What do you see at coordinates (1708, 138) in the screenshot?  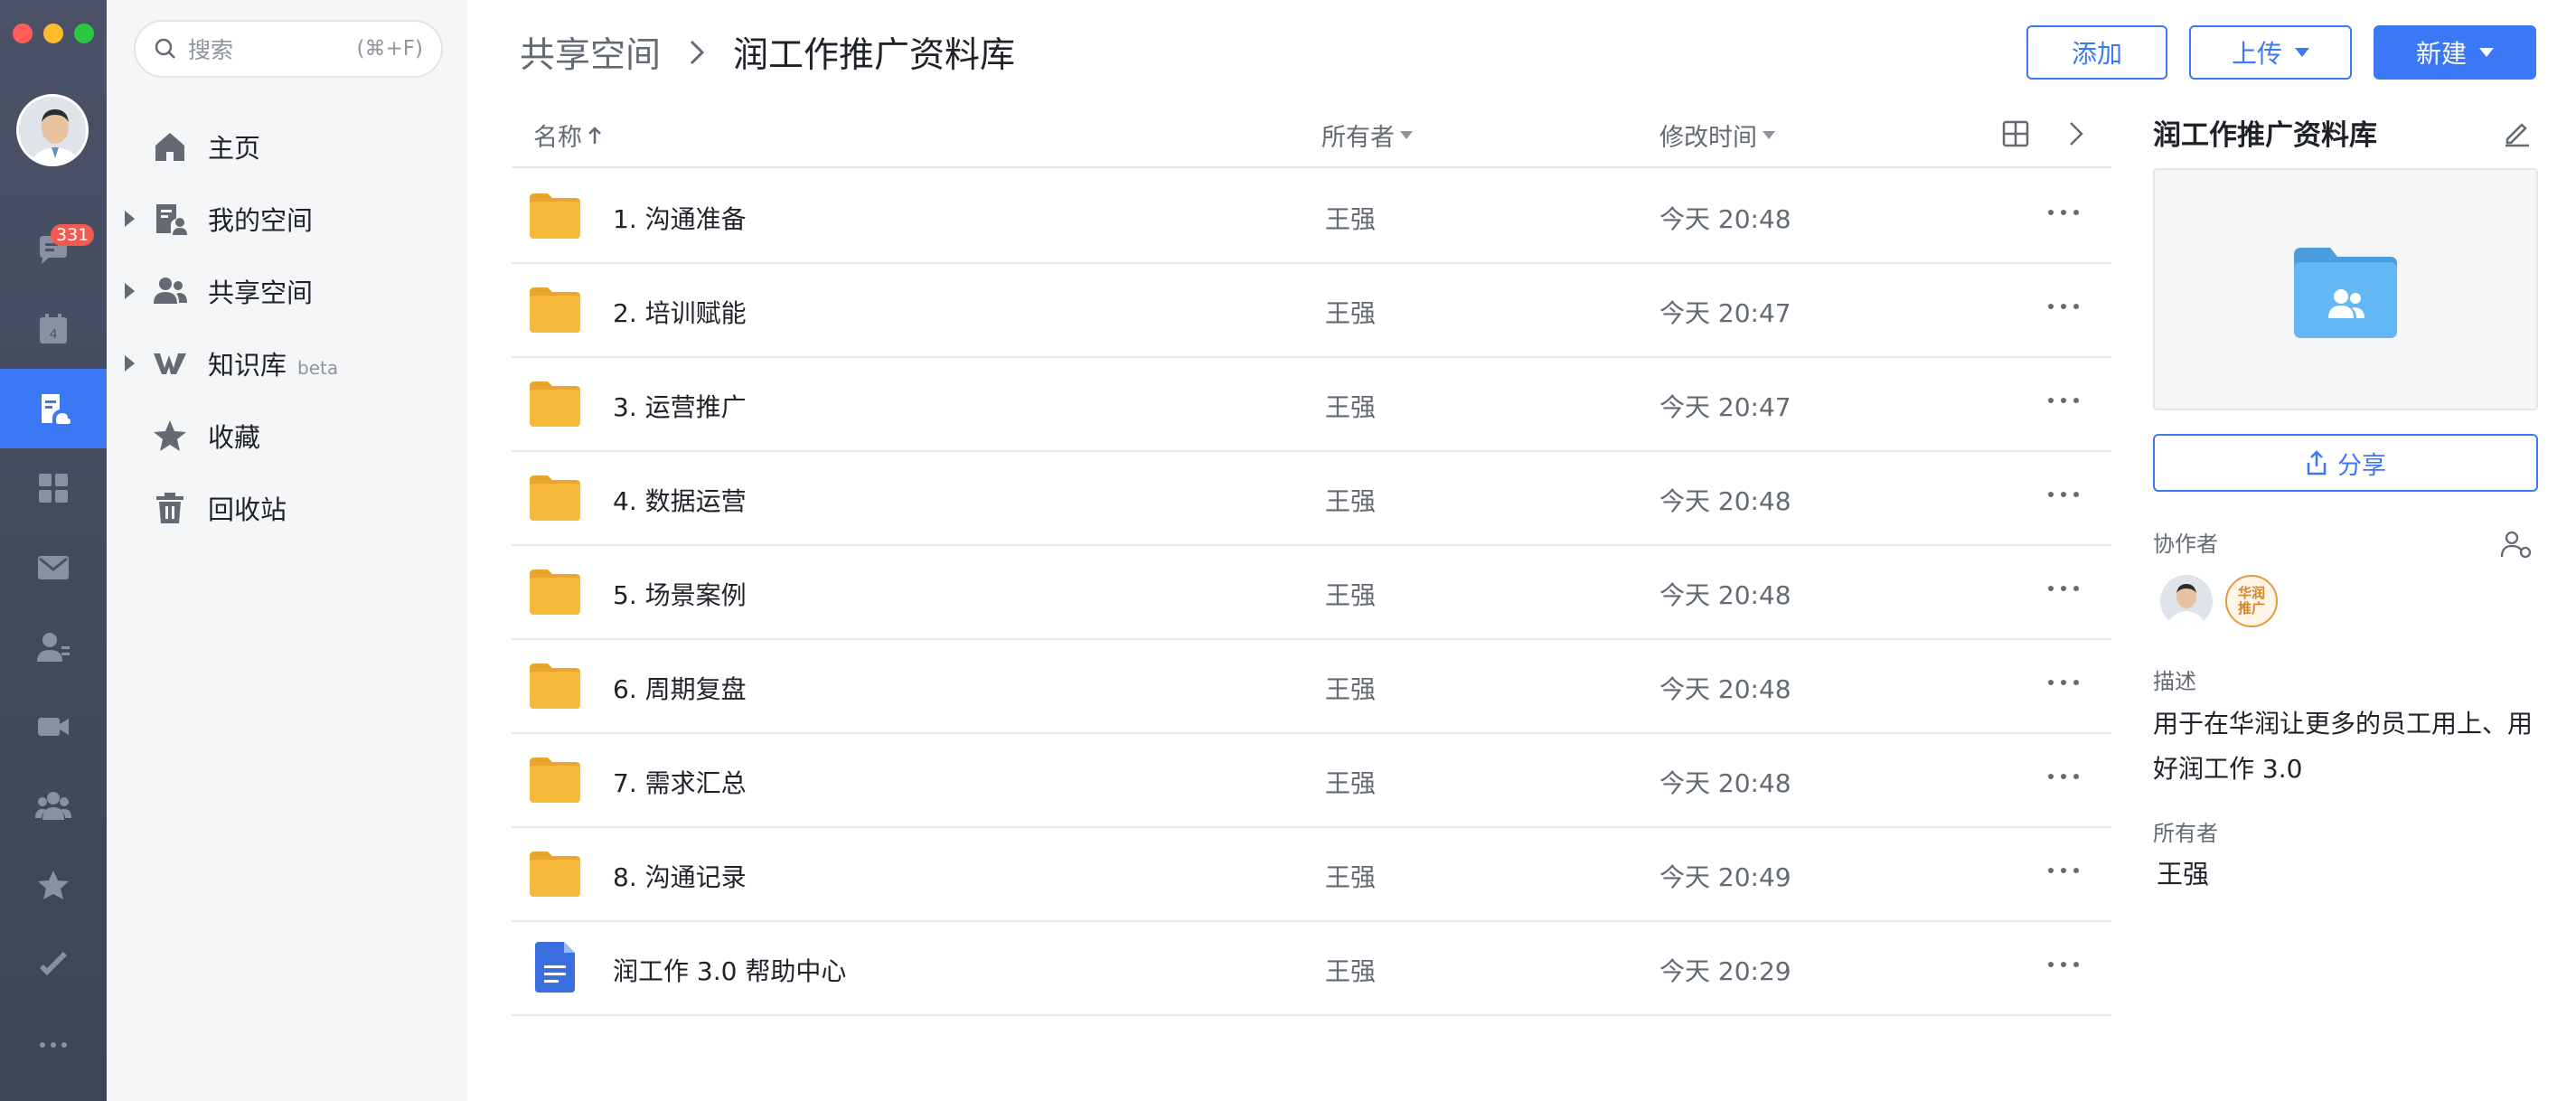 I see `column-modified-label: 修改时间` at bounding box center [1708, 138].